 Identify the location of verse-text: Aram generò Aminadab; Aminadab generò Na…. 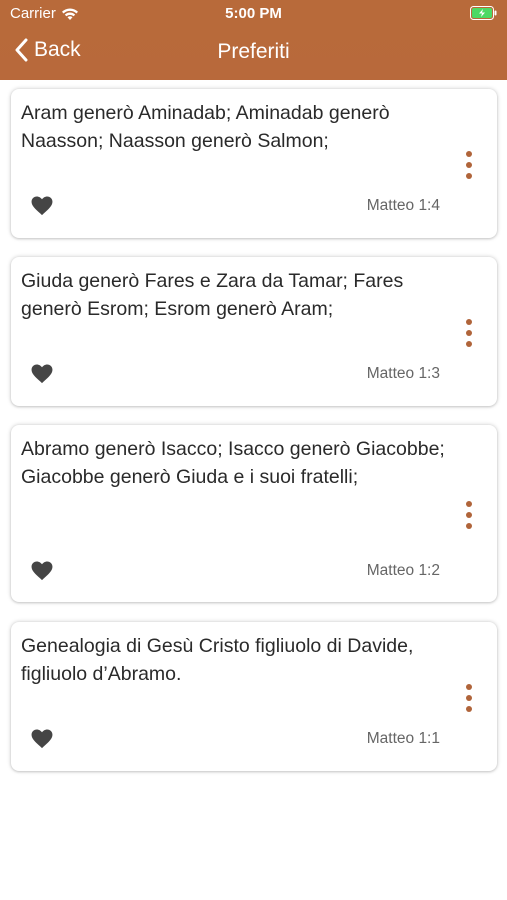
(205, 127).